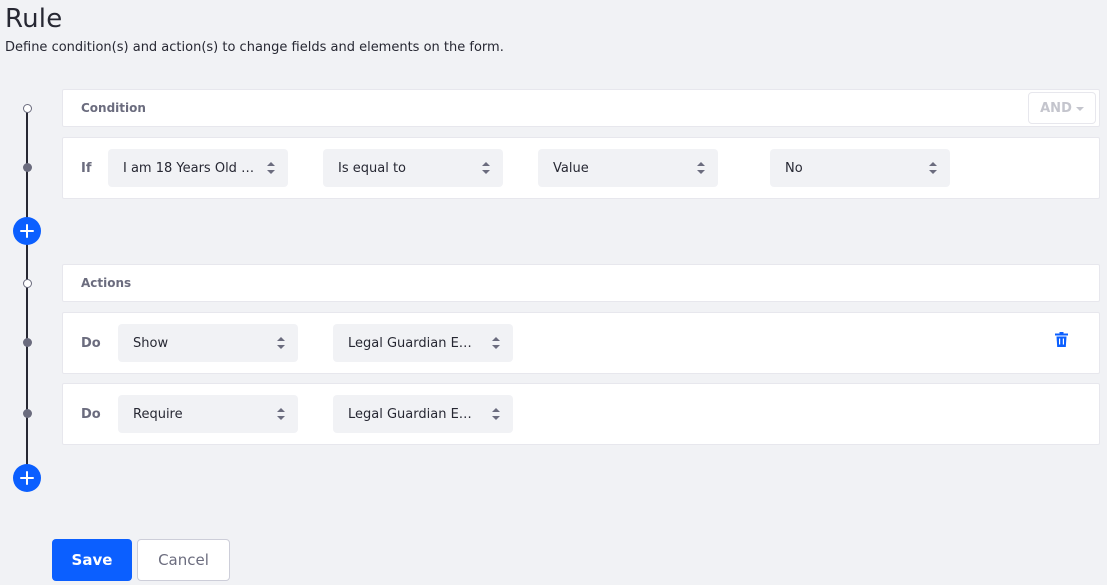 The height and width of the screenshot is (585, 1107). I want to click on logical-operator-dropdown: AND, so click(1062, 108).